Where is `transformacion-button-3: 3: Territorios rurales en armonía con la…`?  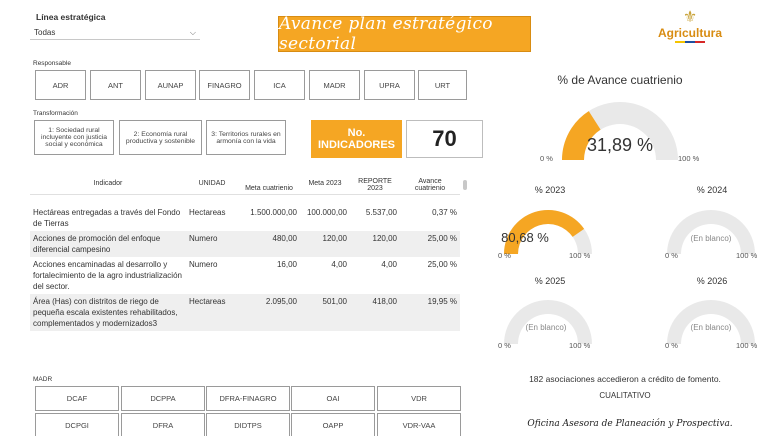
transformacion-button-3: 3: Territorios rurales en armonía con la… is located at coordinates (246, 137).